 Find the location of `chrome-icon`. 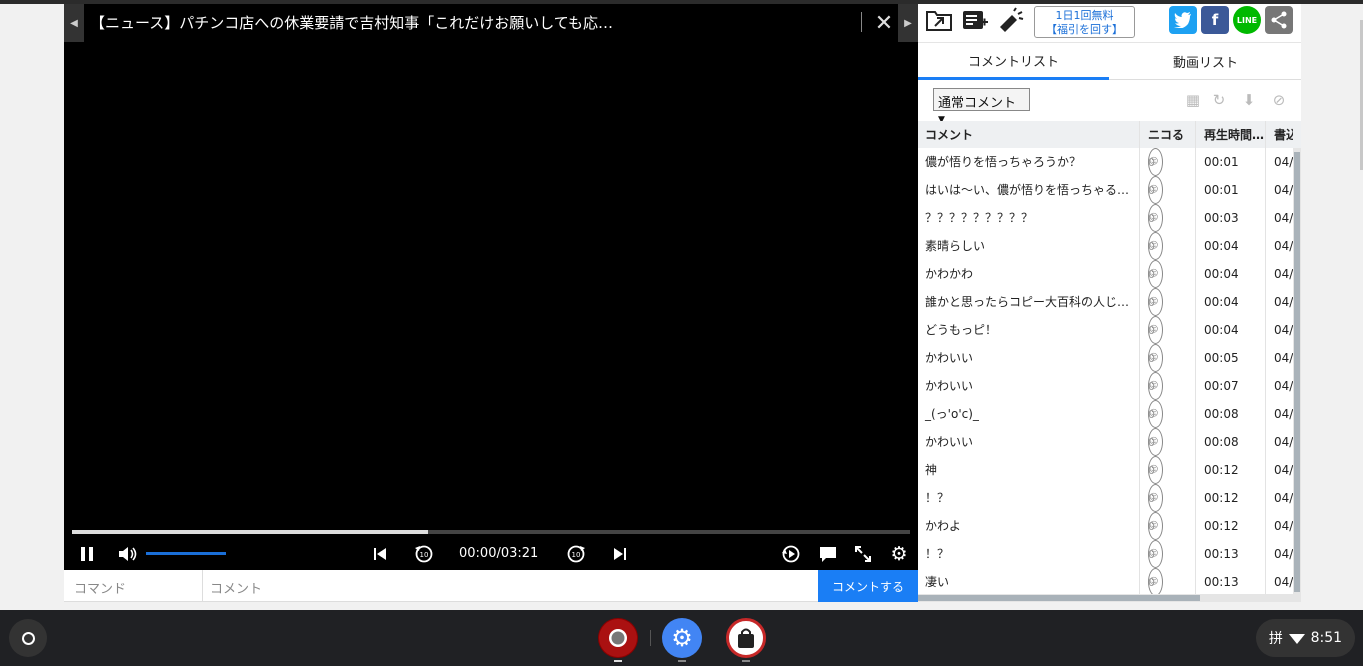

chrome-icon is located at coordinates (618, 638).